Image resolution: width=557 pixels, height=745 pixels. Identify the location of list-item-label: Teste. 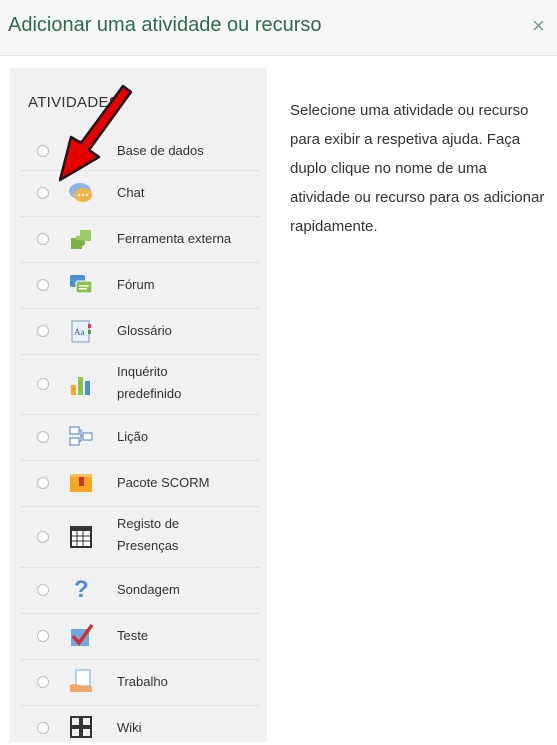
(133, 635).